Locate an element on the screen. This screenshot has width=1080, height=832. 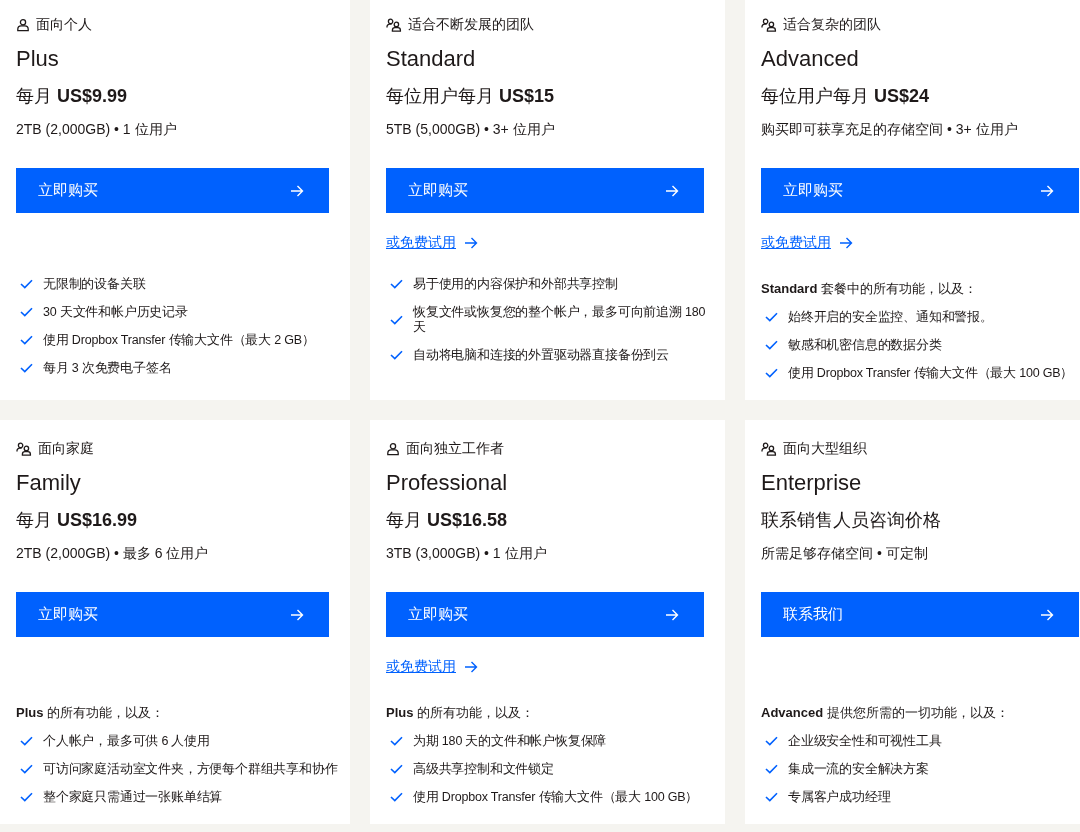
plan-name: Standard is located at coordinates (431, 59).